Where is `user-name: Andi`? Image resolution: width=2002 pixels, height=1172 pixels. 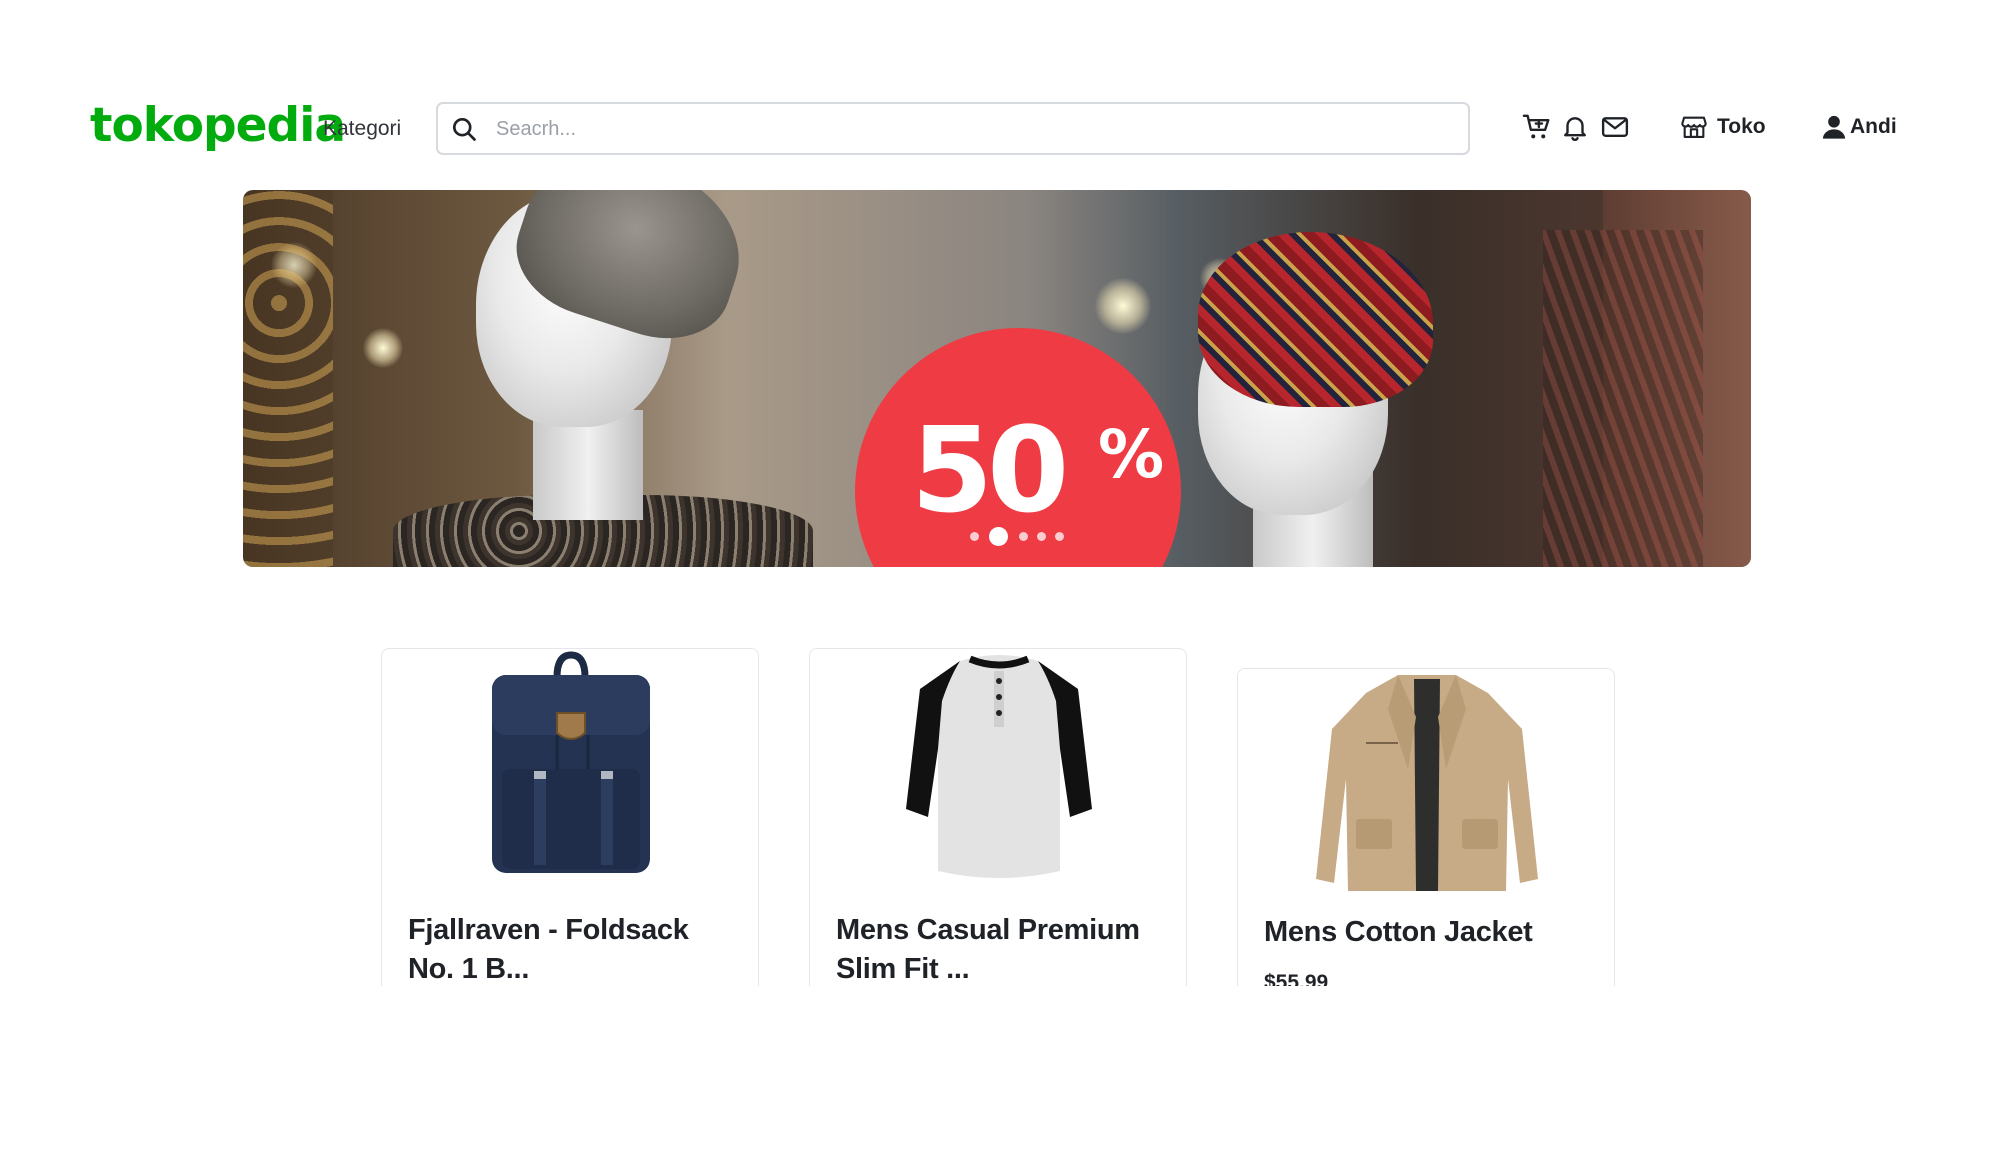
user-name: Andi is located at coordinates (1873, 126).